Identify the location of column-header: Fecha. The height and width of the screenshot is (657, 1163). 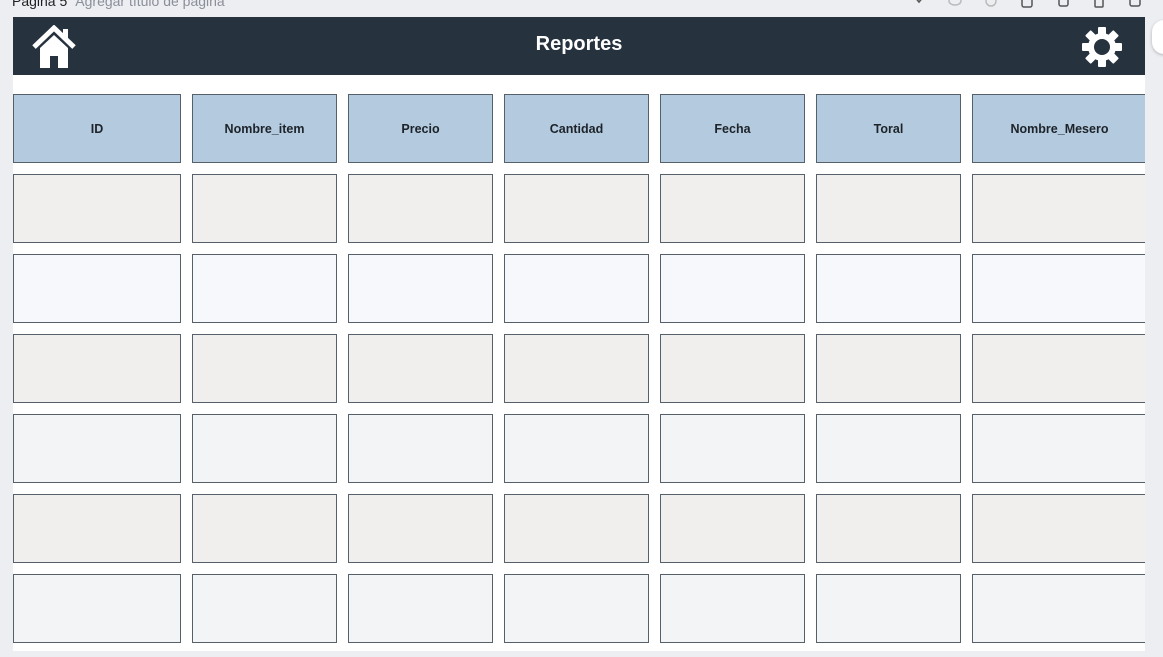
(732, 128).